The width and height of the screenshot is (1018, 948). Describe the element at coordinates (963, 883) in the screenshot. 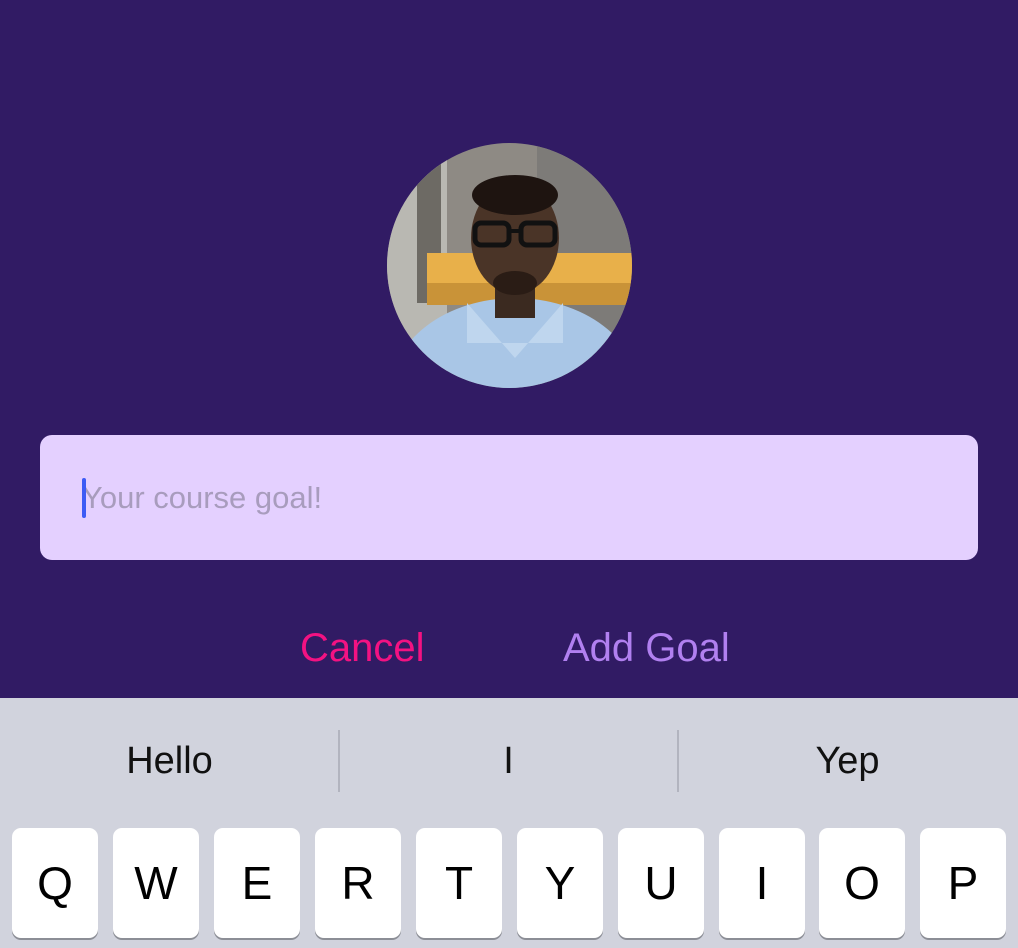

I see `key-p: P` at that location.